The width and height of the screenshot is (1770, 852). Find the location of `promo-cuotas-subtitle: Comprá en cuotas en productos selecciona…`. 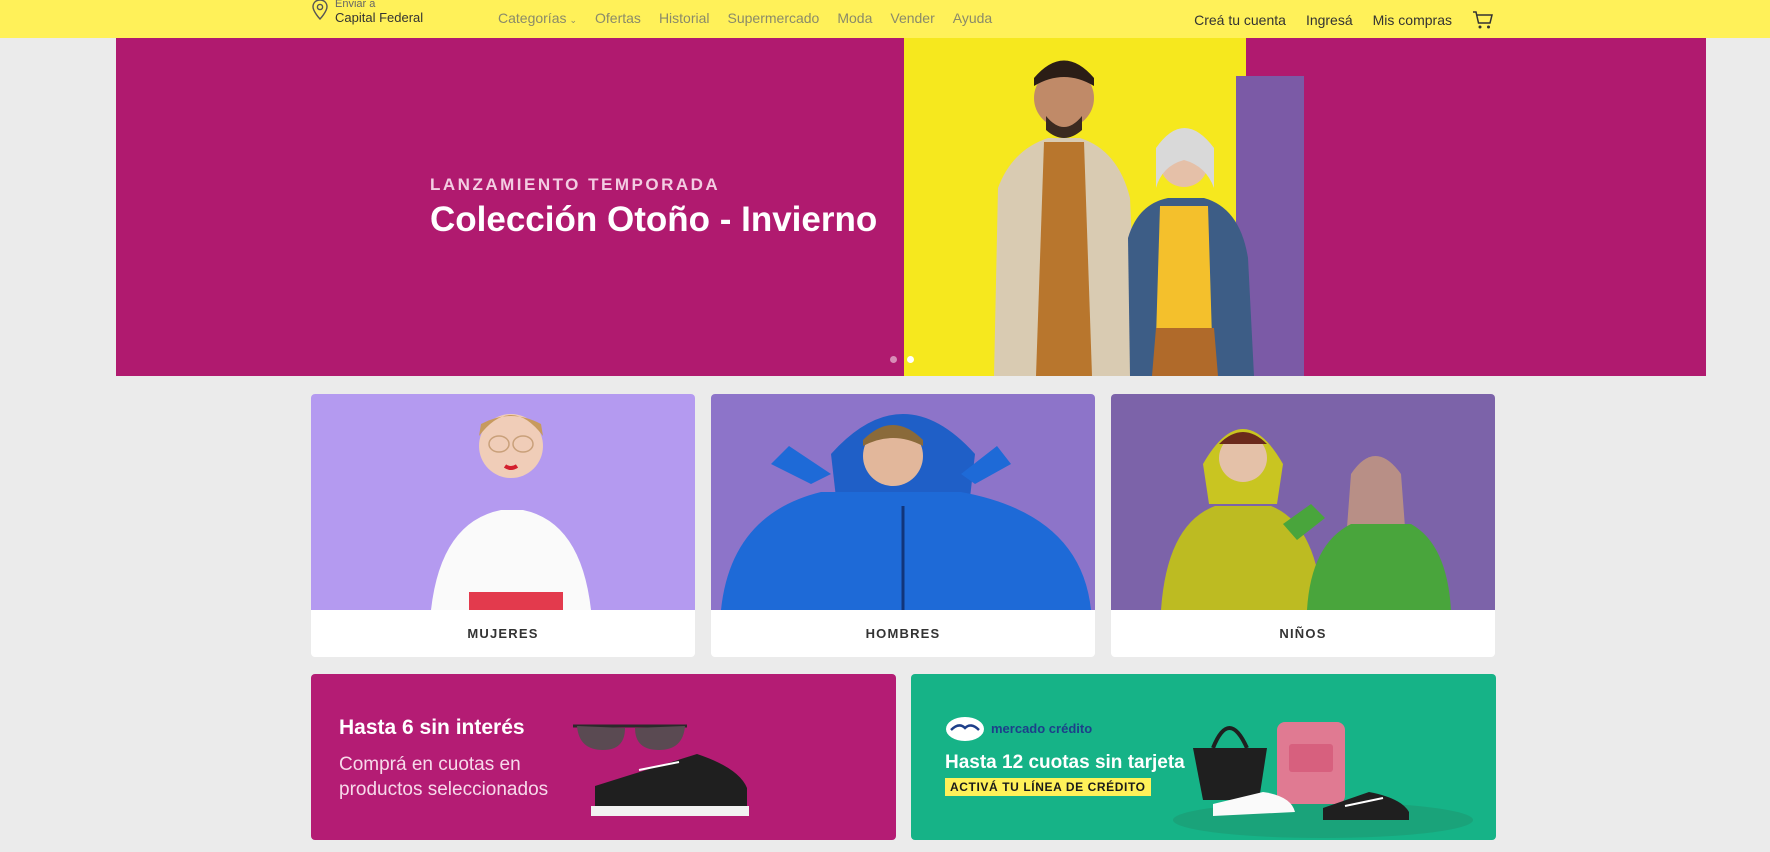

promo-cuotas-subtitle: Comprá en cuotas en productos selecciona… is located at coordinates (444, 777).